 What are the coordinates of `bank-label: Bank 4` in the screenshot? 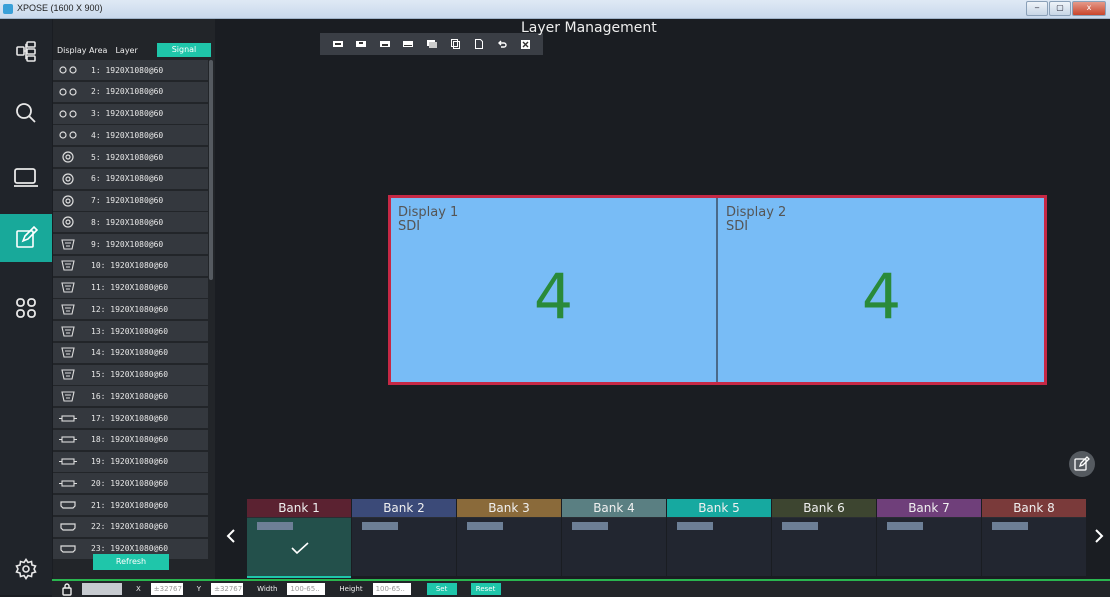 It's located at (614, 508).